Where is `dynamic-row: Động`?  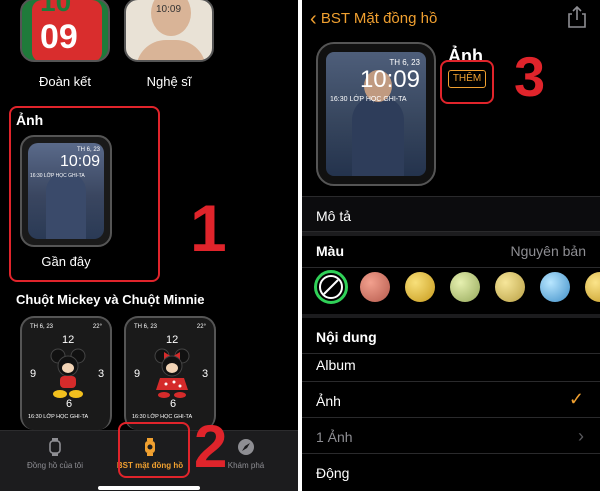 dynamic-row: Động is located at coordinates (451, 472).